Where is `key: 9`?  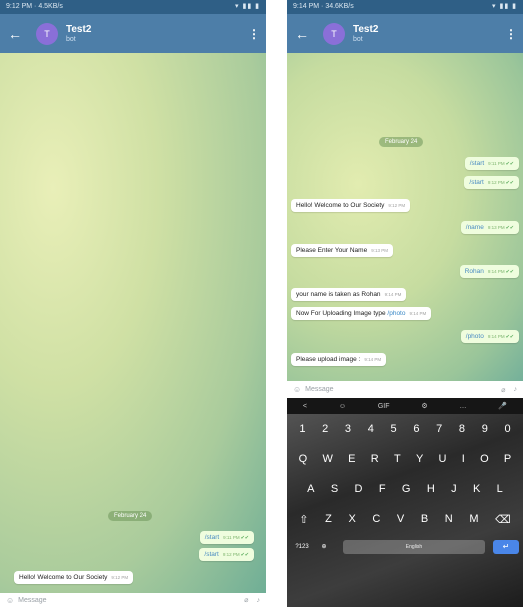
key: 9 is located at coordinates (485, 429).